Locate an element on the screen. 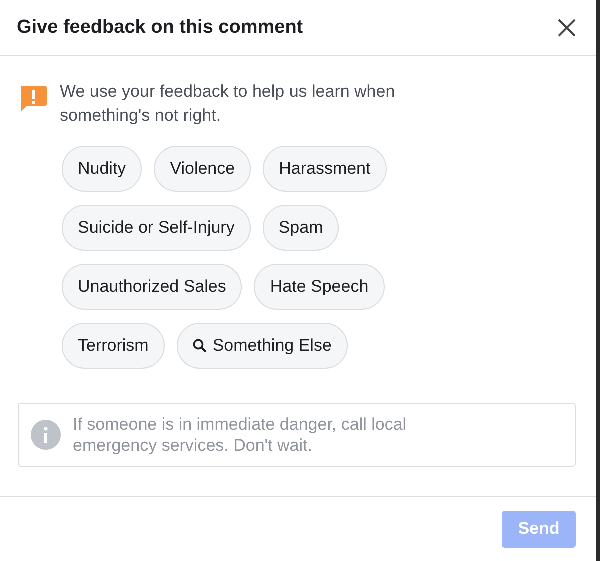 The width and height of the screenshot is (600, 561). search-icon is located at coordinates (199, 346).